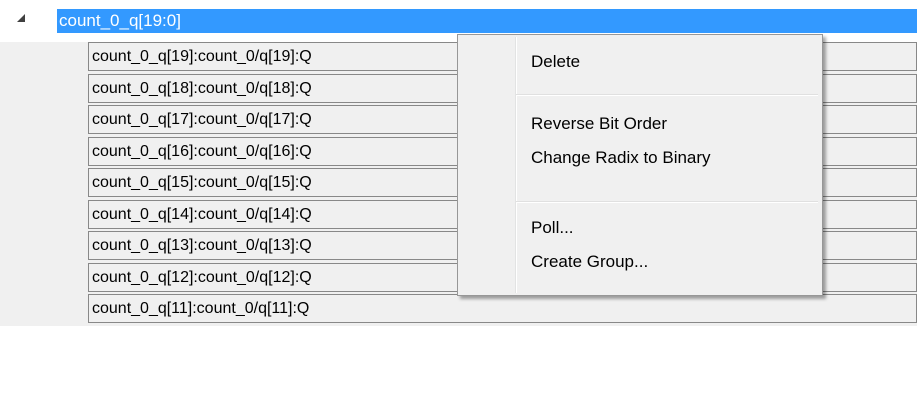 This screenshot has height=403, width=917. I want to click on menu-item-reverse-bit-order: Reverse Bit Order, so click(640, 124).